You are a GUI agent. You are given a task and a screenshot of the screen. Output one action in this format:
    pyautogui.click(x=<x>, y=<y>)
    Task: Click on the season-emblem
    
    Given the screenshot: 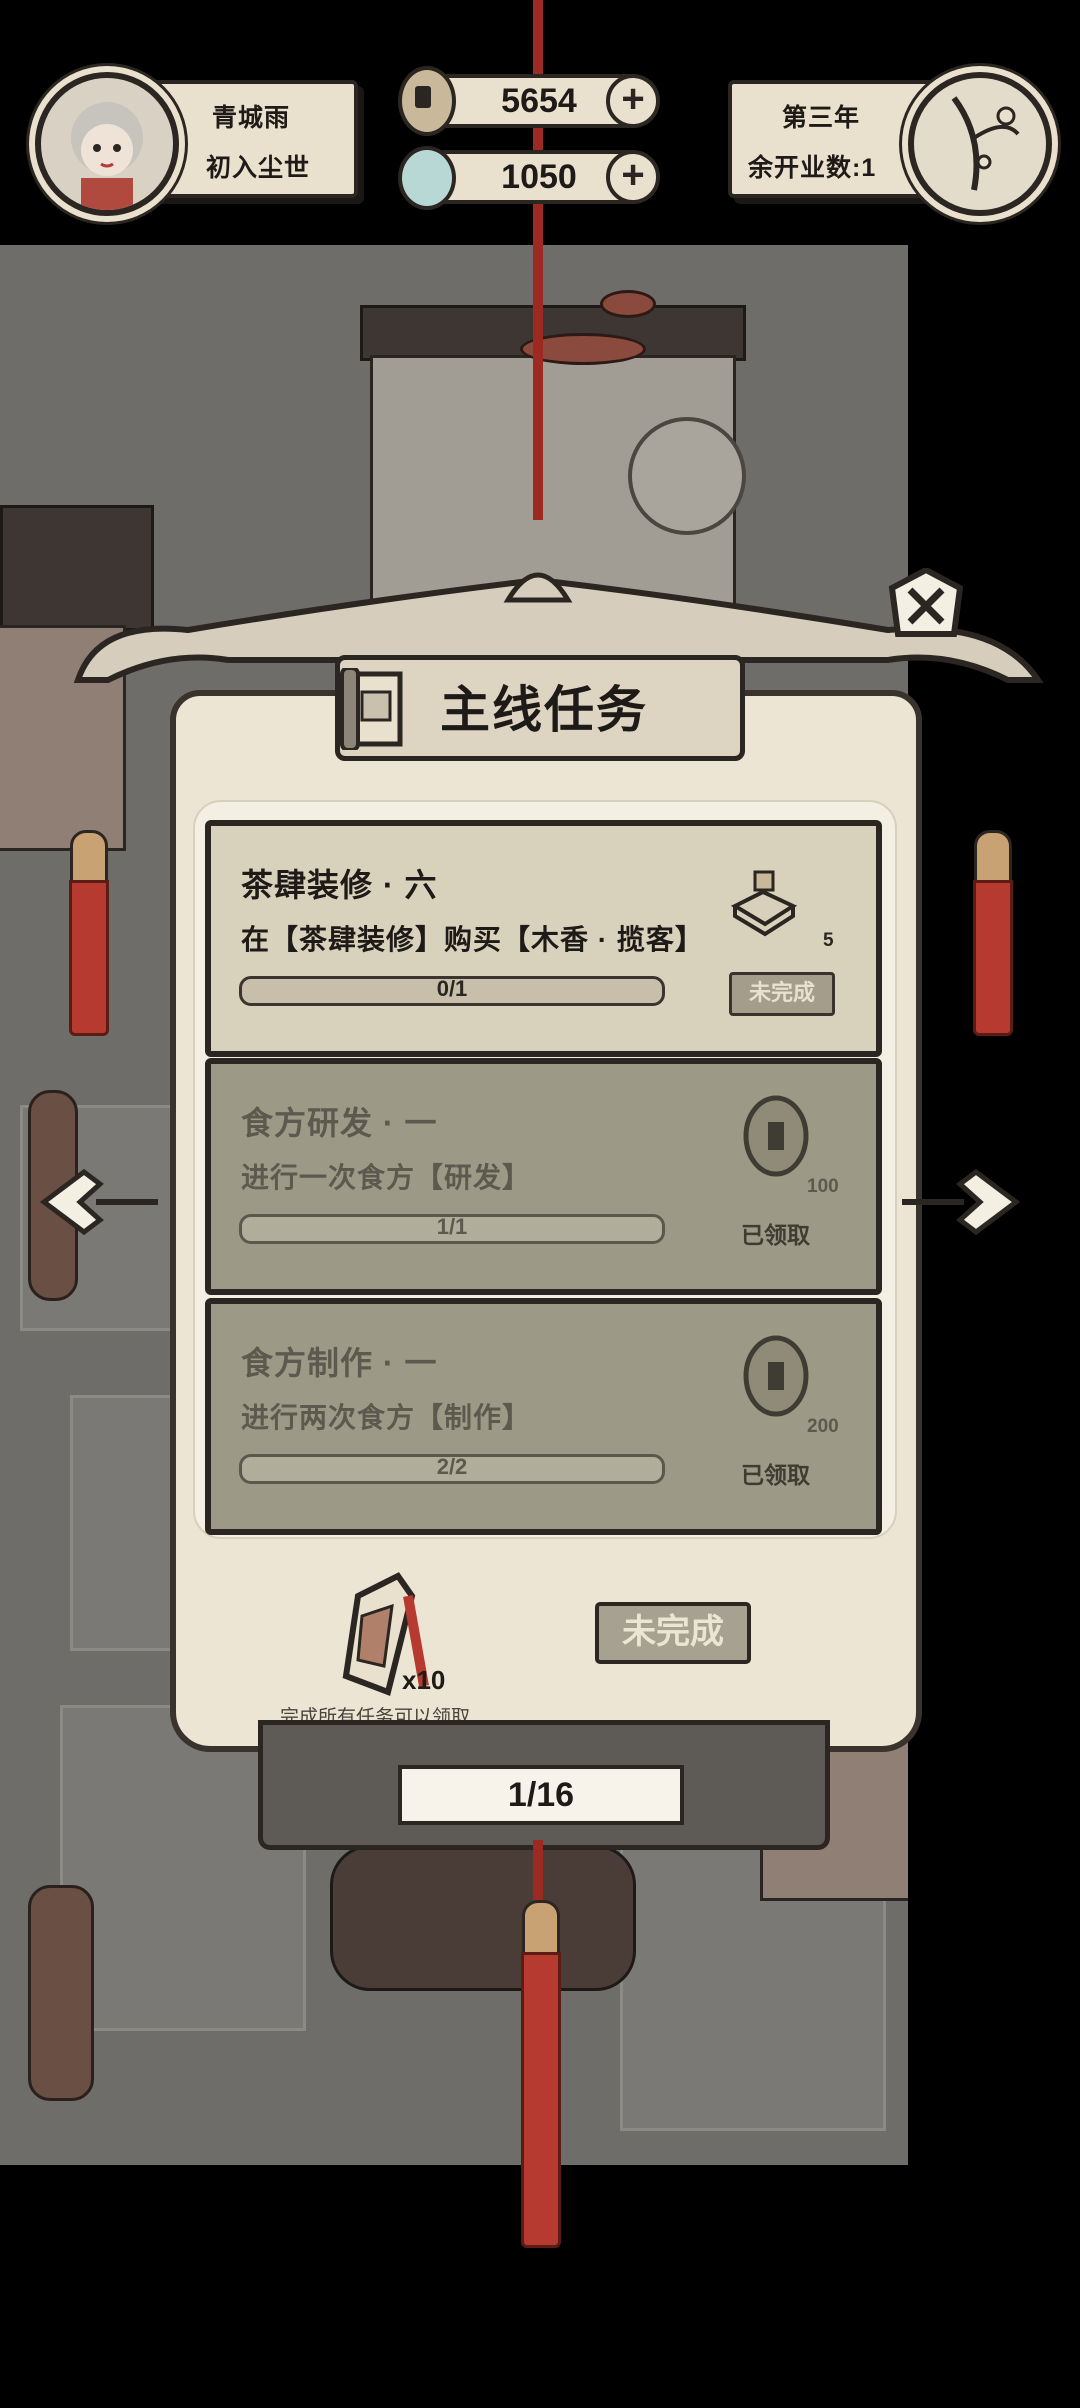 What is the action you would take?
    pyautogui.click(x=980, y=144)
    